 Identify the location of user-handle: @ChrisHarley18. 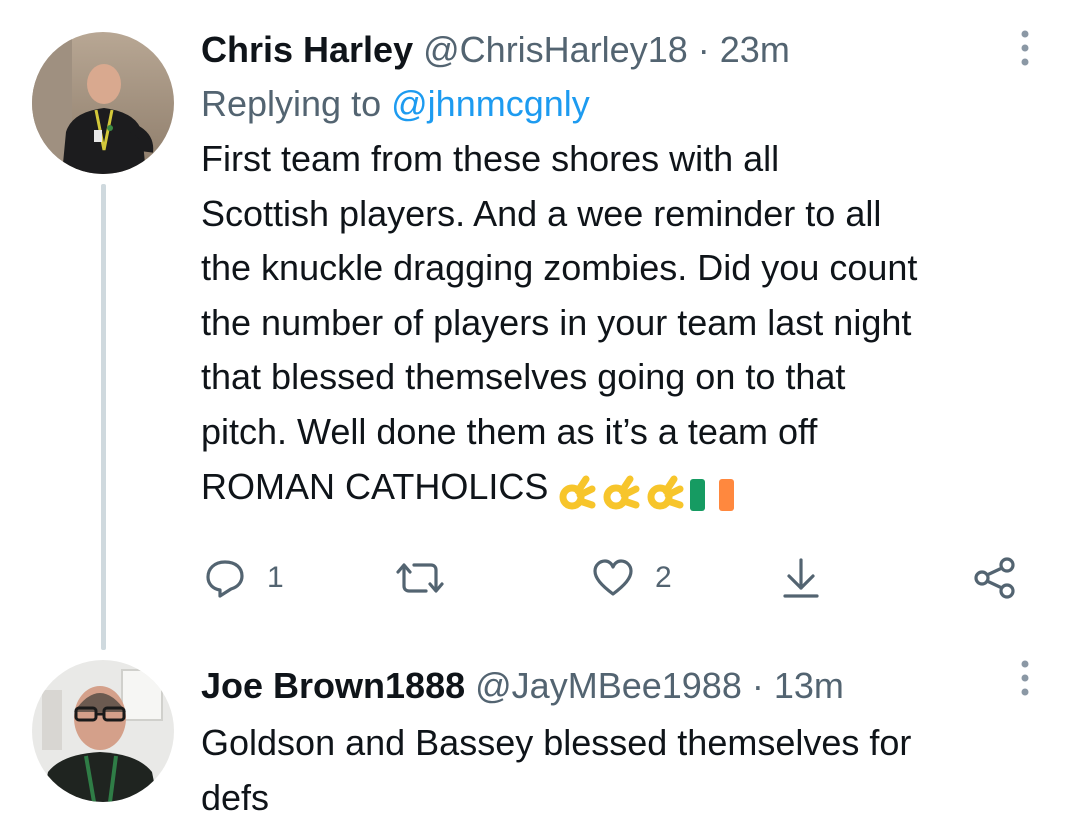
(555, 49).